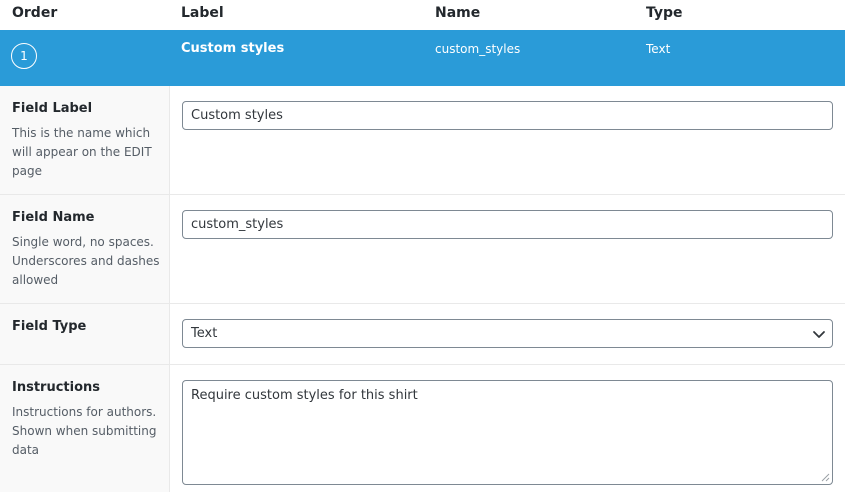  Describe the element at coordinates (232, 48) in the screenshot. I see `field-row-label: Custom styles` at that location.